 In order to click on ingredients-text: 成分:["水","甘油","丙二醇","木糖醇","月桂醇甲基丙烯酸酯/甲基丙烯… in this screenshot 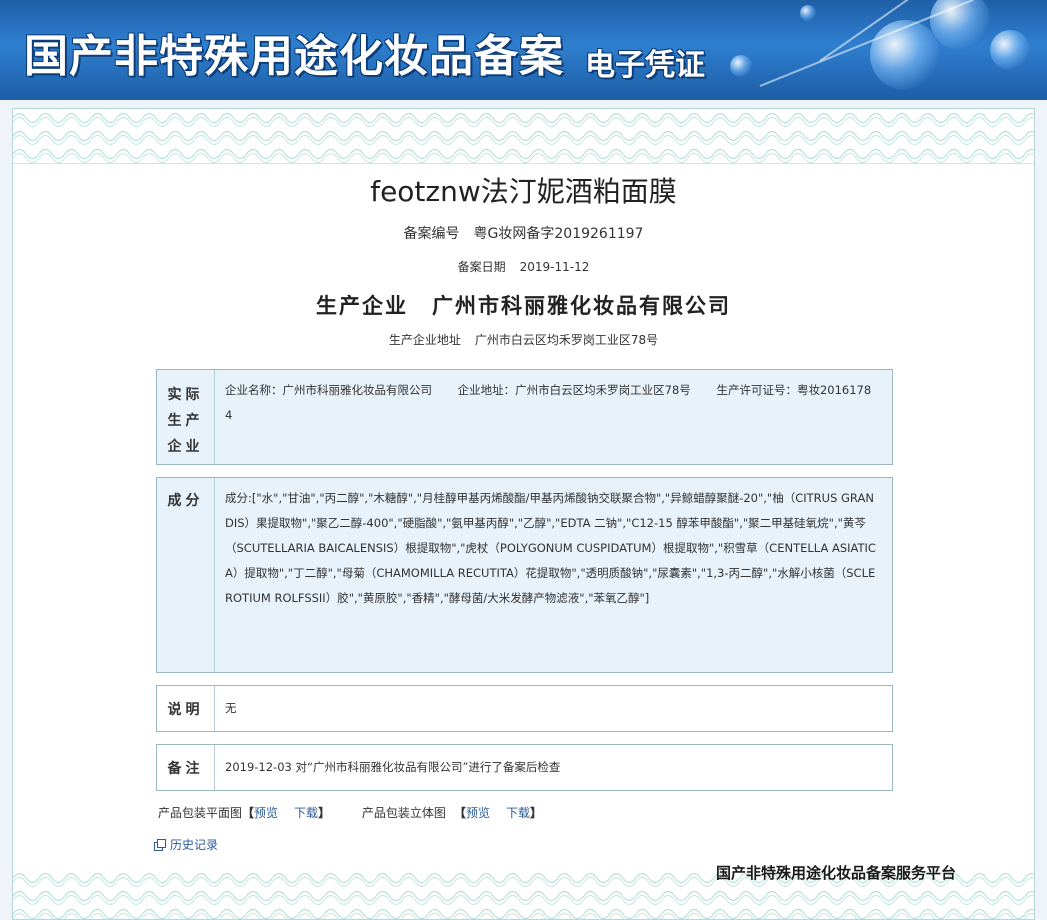, I will do `click(550, 548)`.